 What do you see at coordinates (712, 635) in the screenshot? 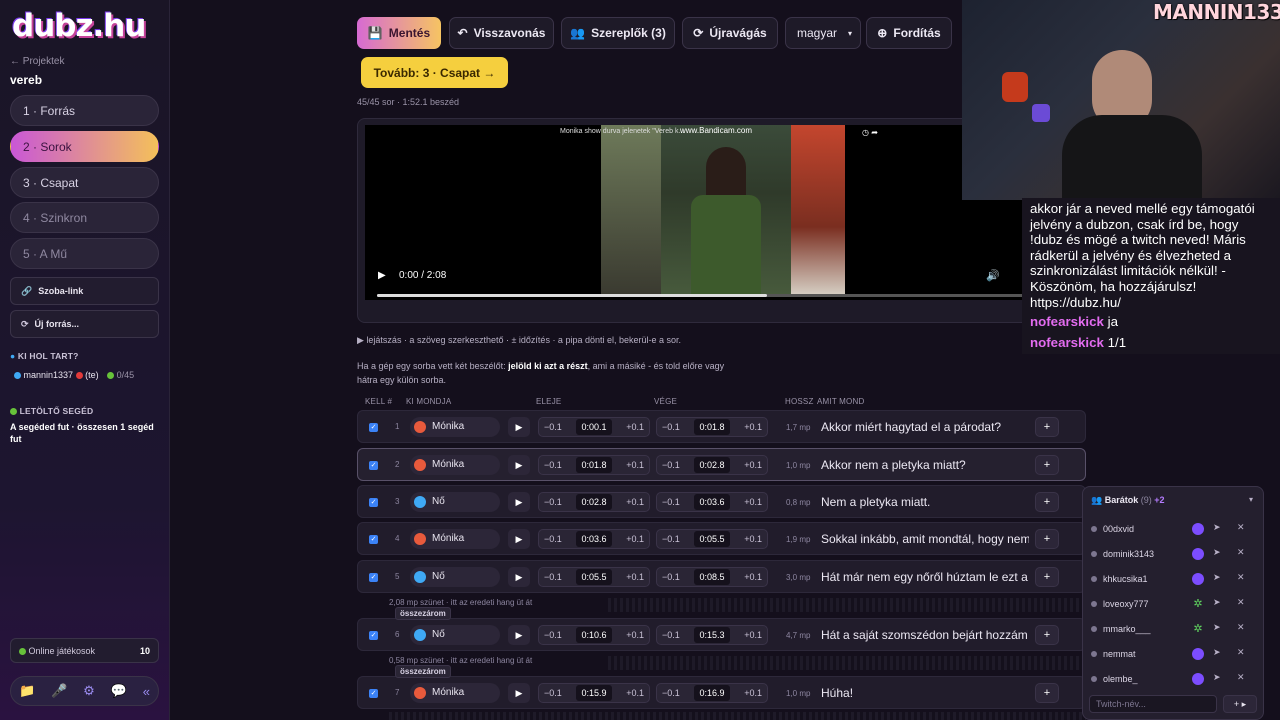
I see `end-time: 0:15.3` at bounding box center [712, 635].